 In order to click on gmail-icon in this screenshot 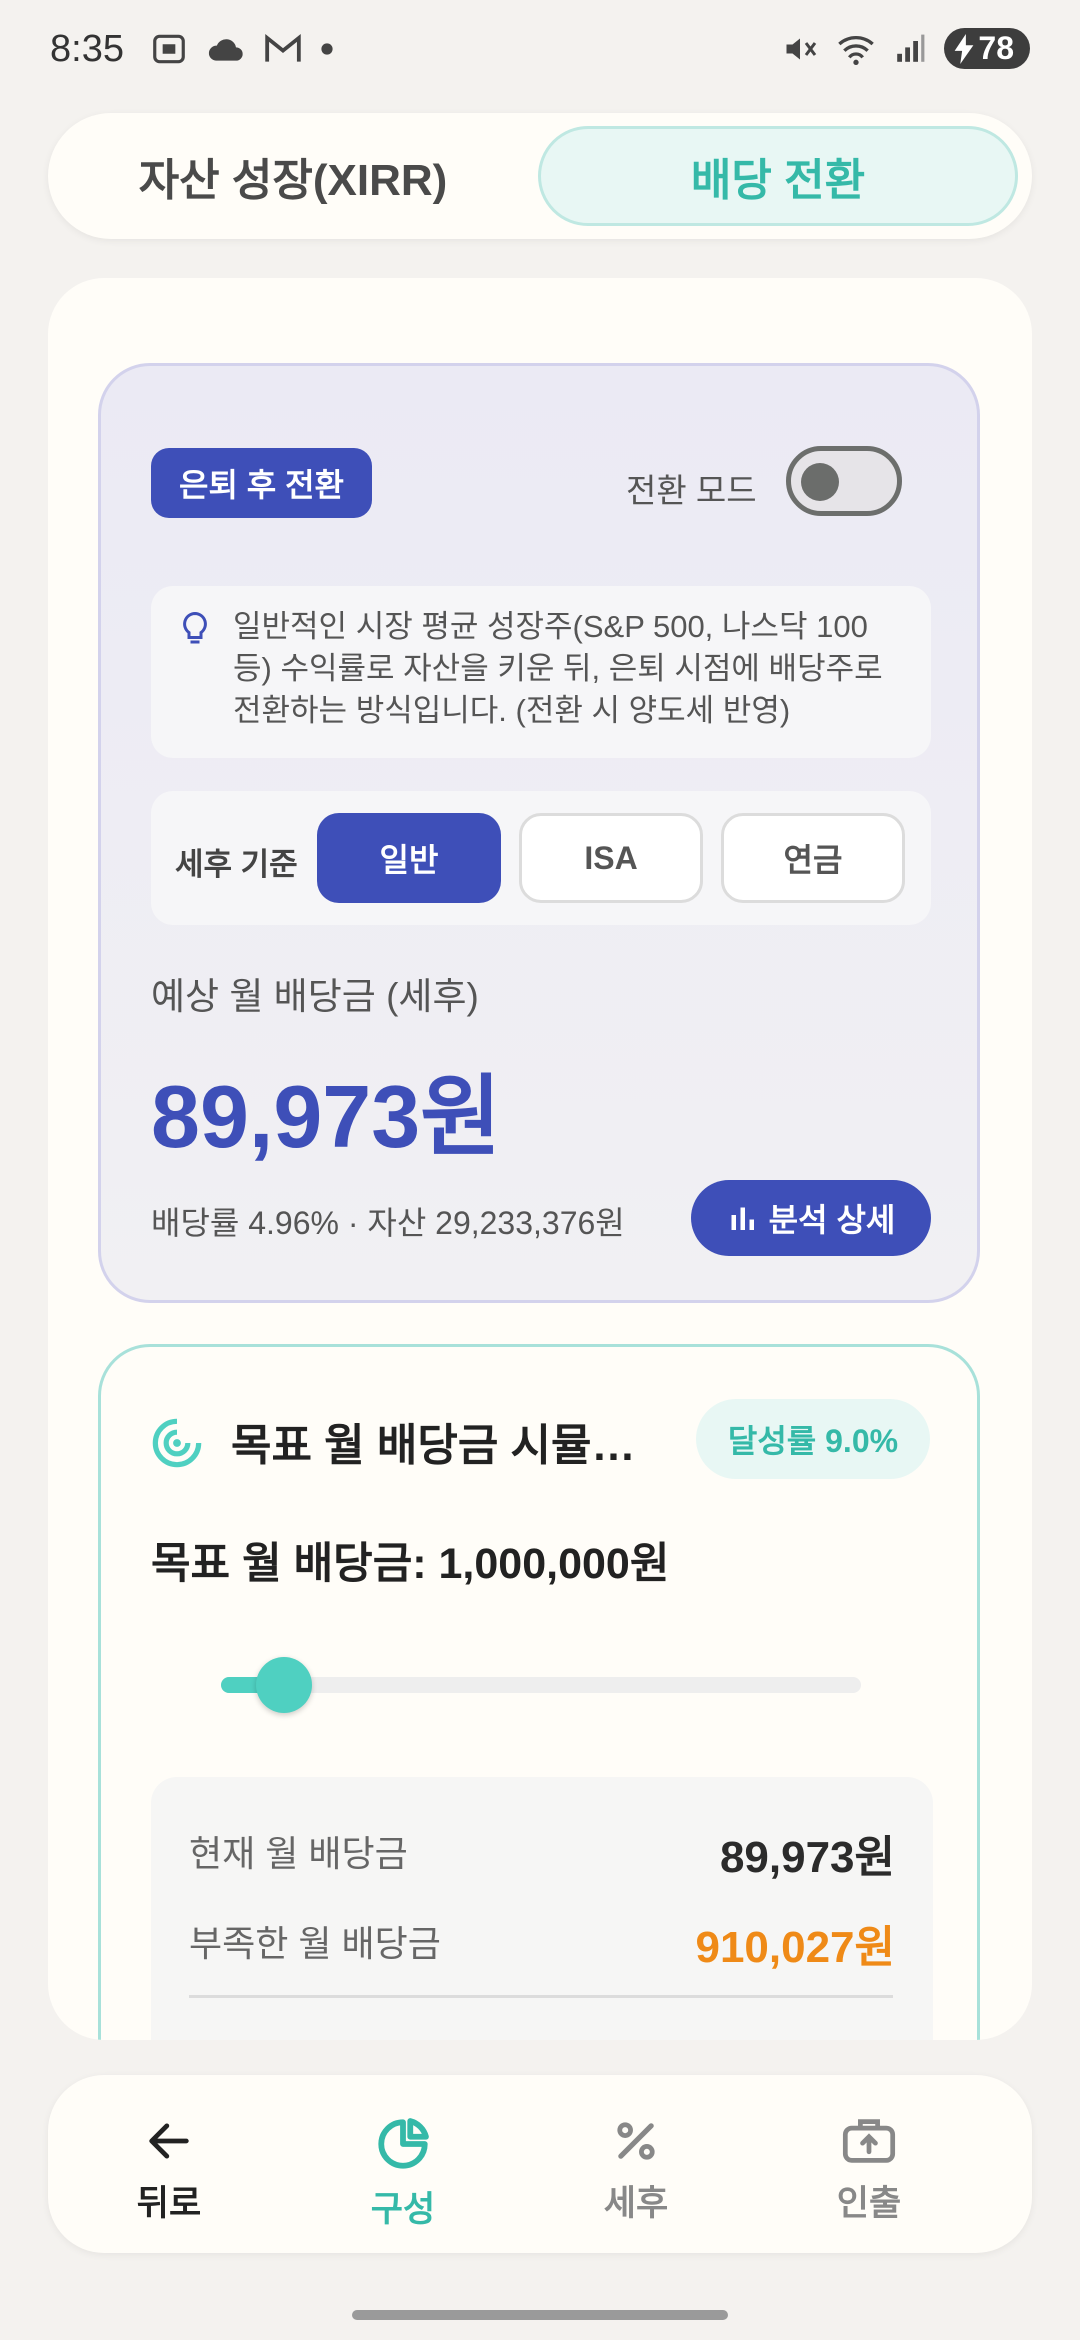, I will do `click(283, 47)`.